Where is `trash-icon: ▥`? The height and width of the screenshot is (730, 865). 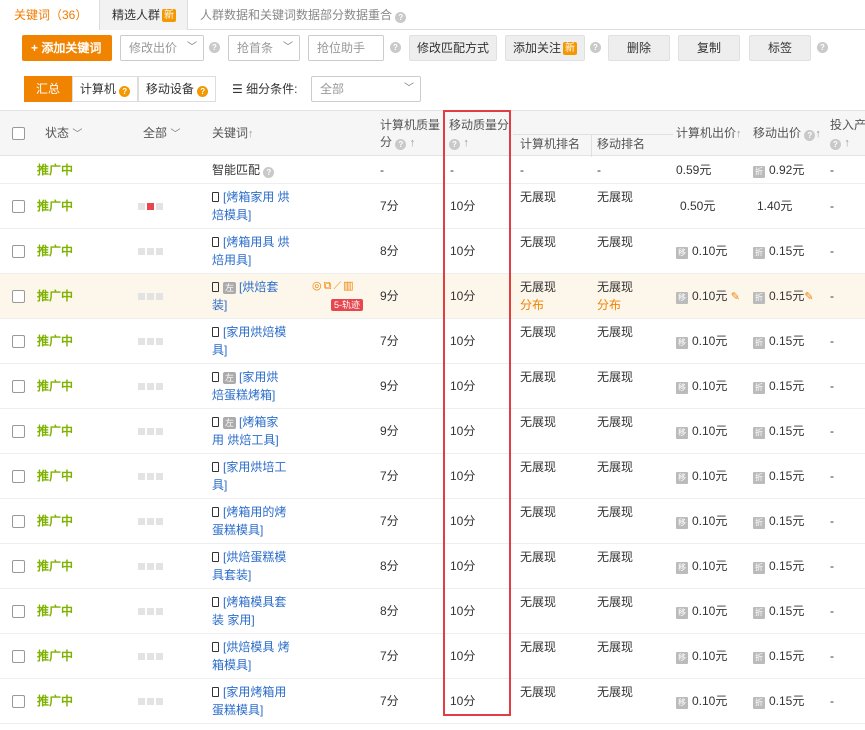 trash-icon: ▥ is located at coordinates (349, 286).